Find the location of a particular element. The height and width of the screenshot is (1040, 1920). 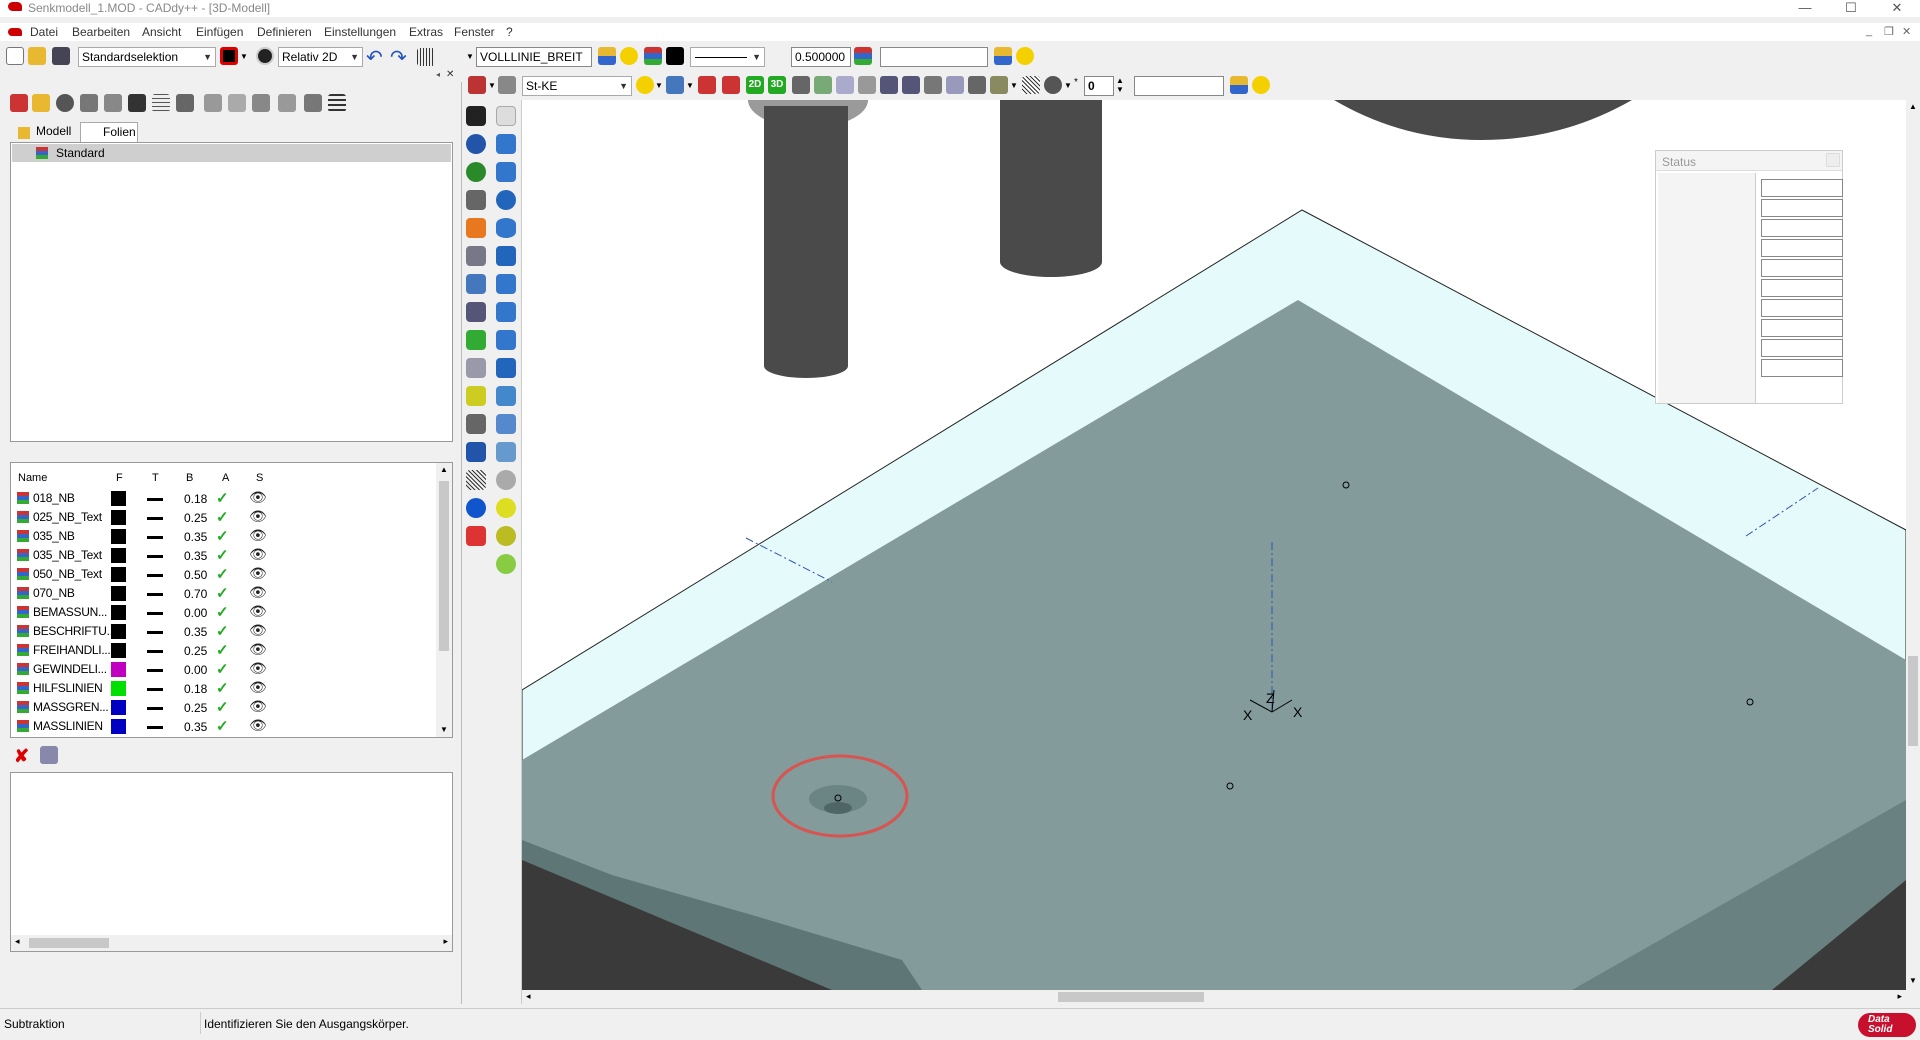

delete-icon: ✘ is located at coordinates (21, 756).